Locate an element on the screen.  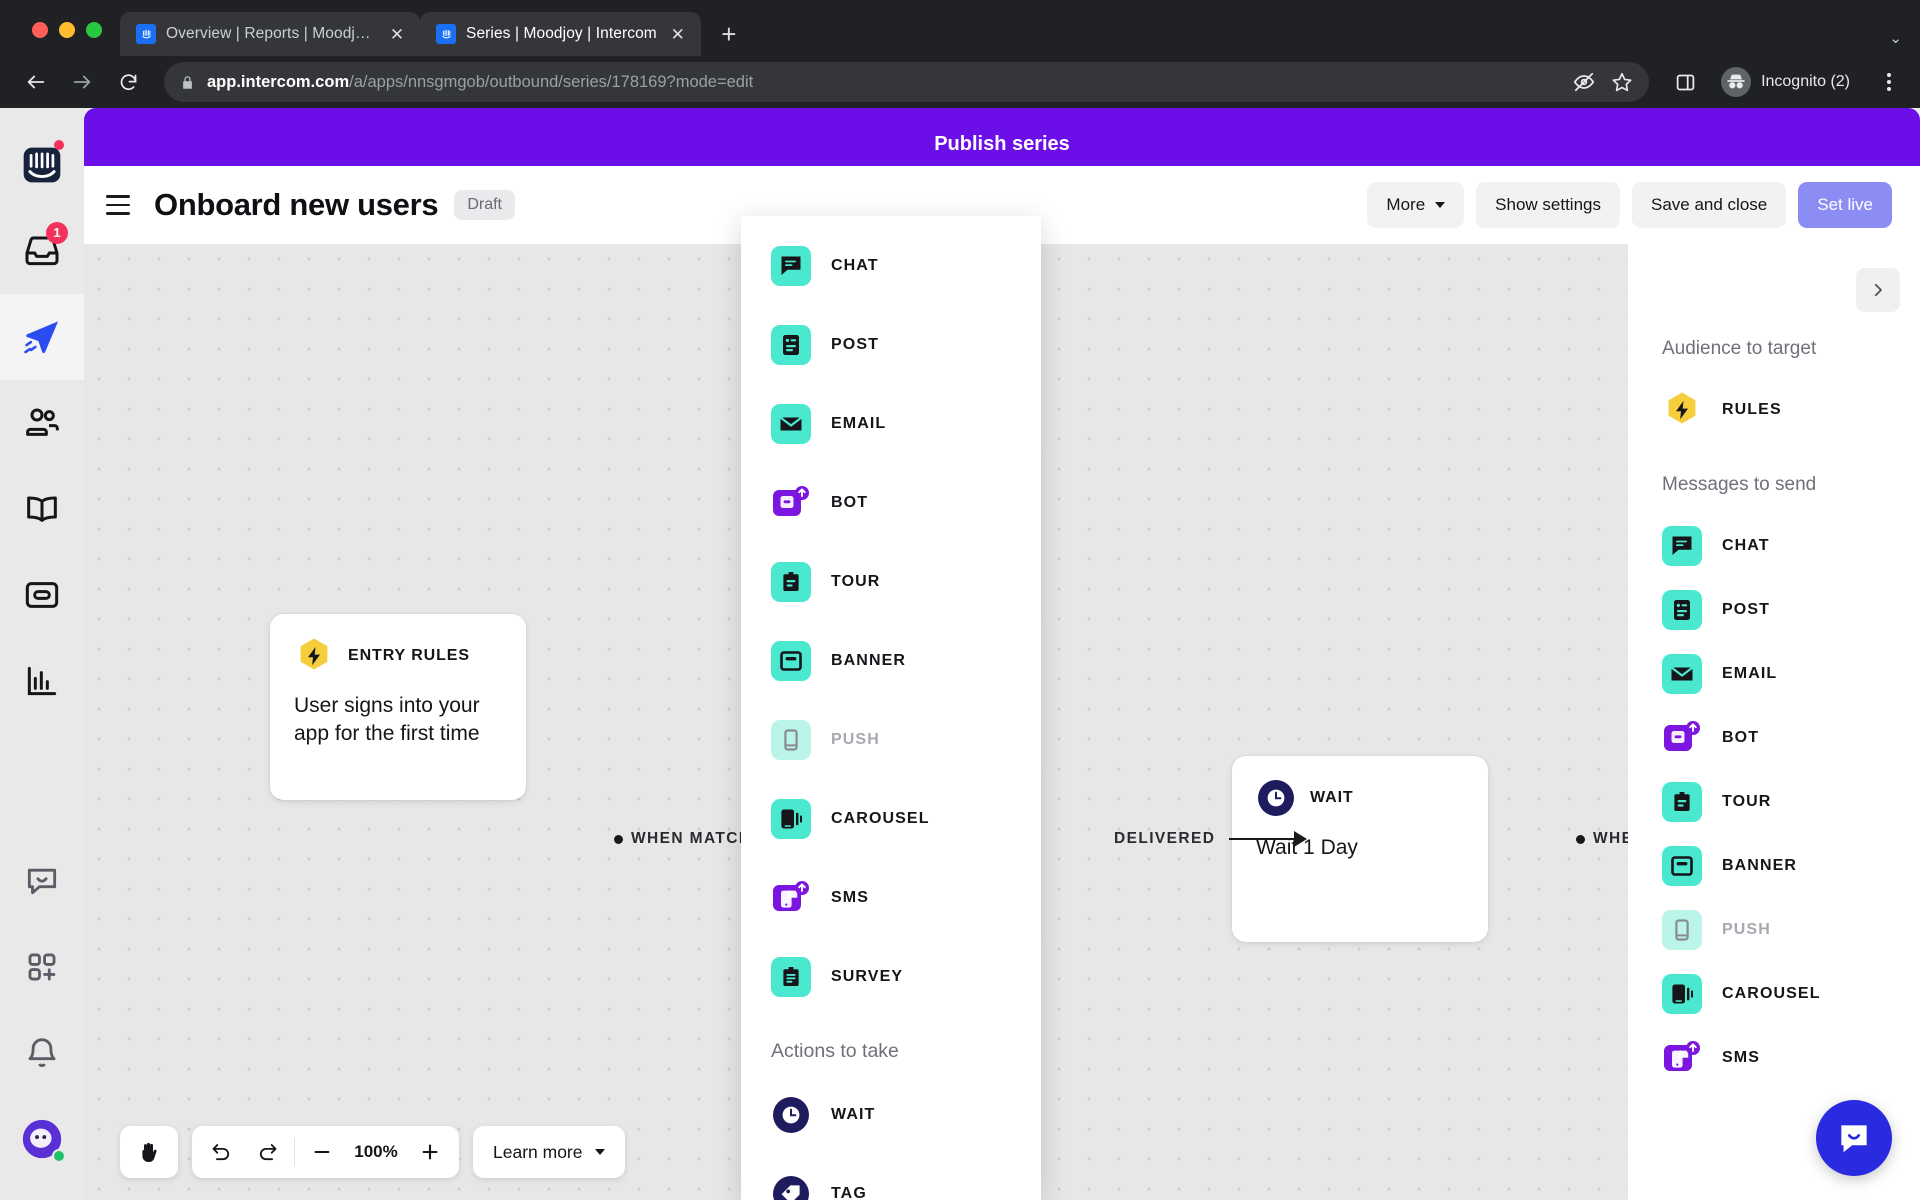
dropdown-item-survey: SURVEY is located at coordinates (891, 976).